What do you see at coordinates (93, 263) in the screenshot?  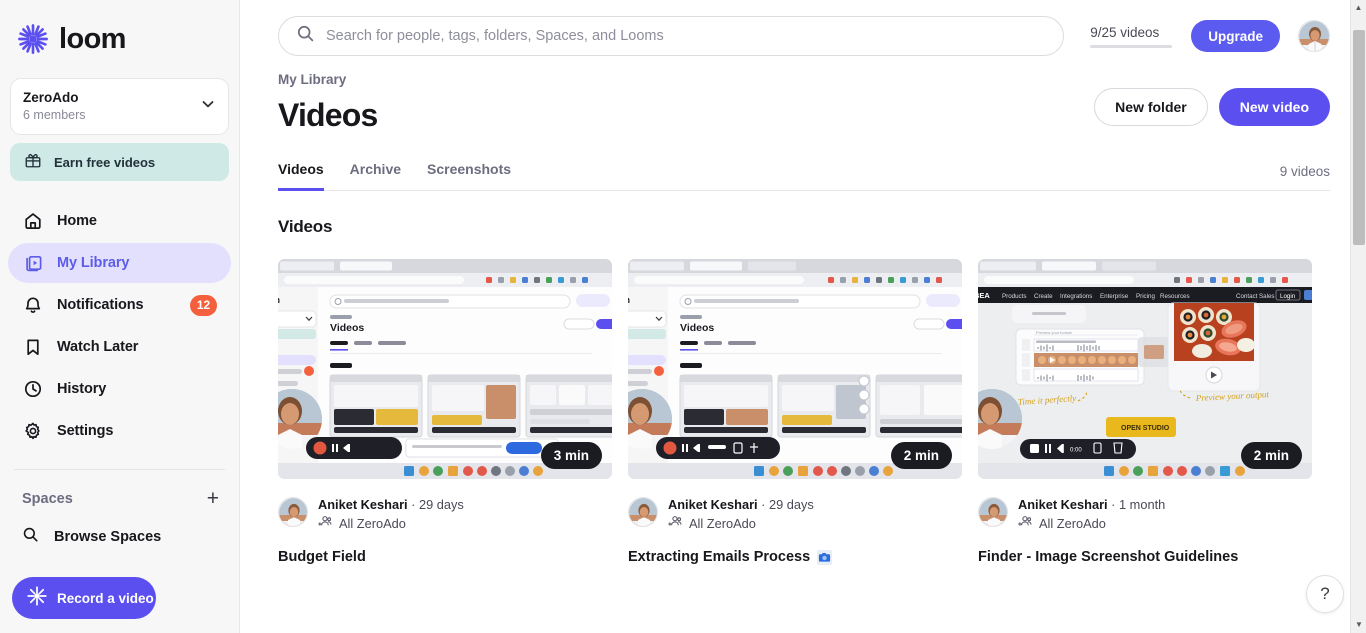 I see `sidebar-item-label: My Library` at bounding box center [93, 263].